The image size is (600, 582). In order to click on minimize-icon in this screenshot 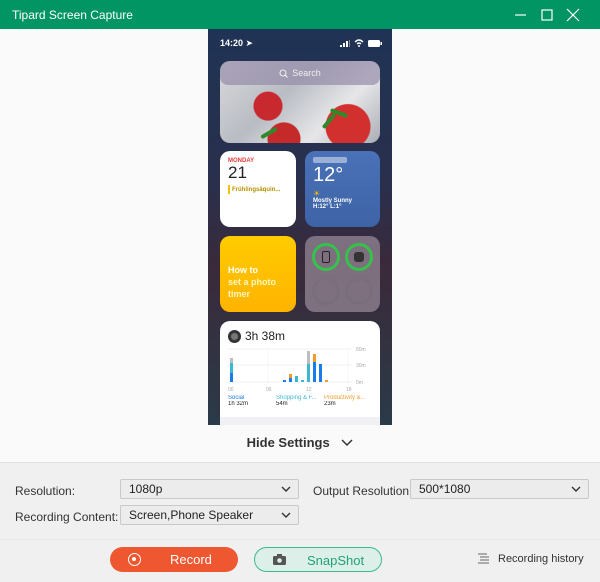, I will do `click(520, 15)`.